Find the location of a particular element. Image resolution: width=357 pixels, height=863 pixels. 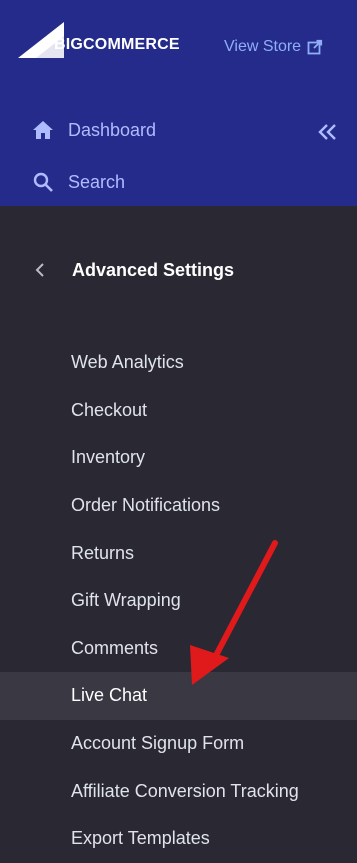

bigcommerce-wordmark: BIGCOMMERCE is located at coordinates (117, 45).